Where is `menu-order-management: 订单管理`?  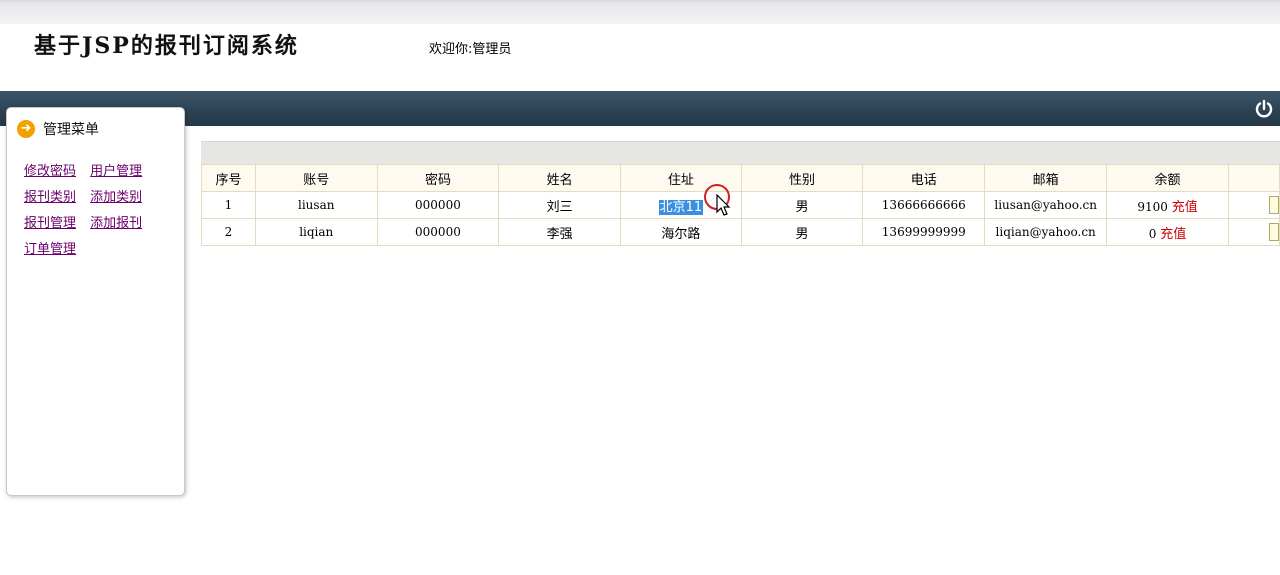 menu-order-management: 订单管理 is located at coordinates (50, 249).